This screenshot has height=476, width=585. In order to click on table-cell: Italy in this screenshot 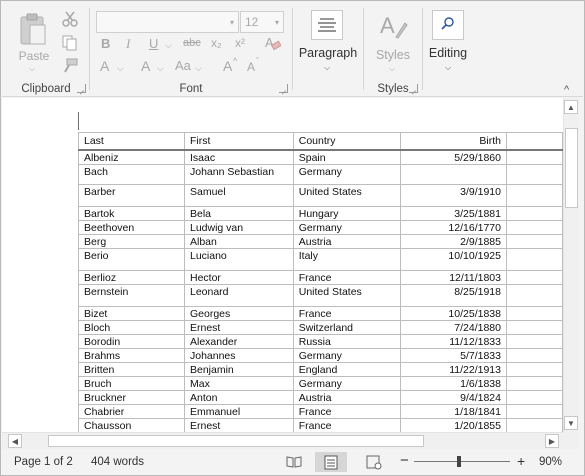, I will do `click(346, 259)`.